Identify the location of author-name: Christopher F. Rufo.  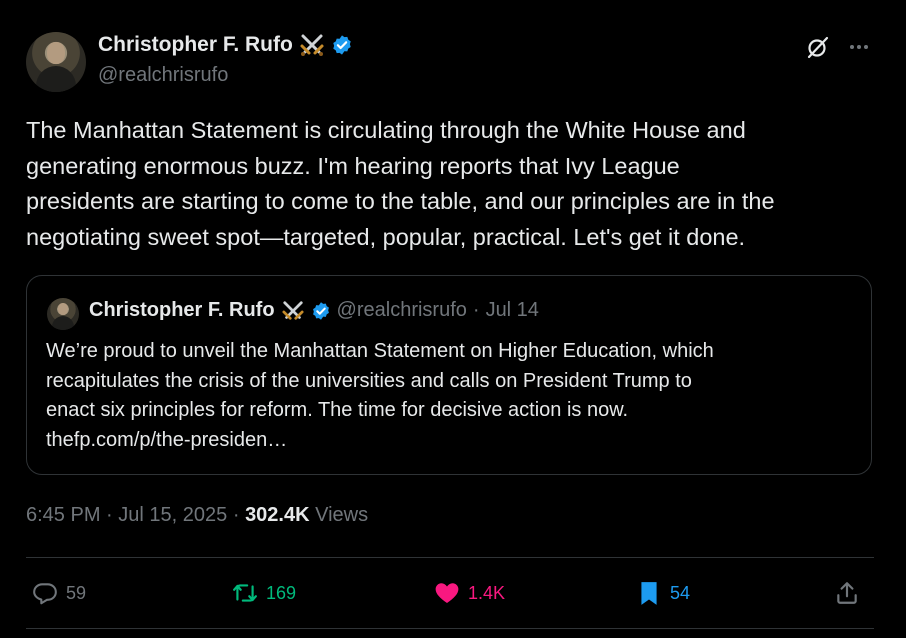
(195, 45).